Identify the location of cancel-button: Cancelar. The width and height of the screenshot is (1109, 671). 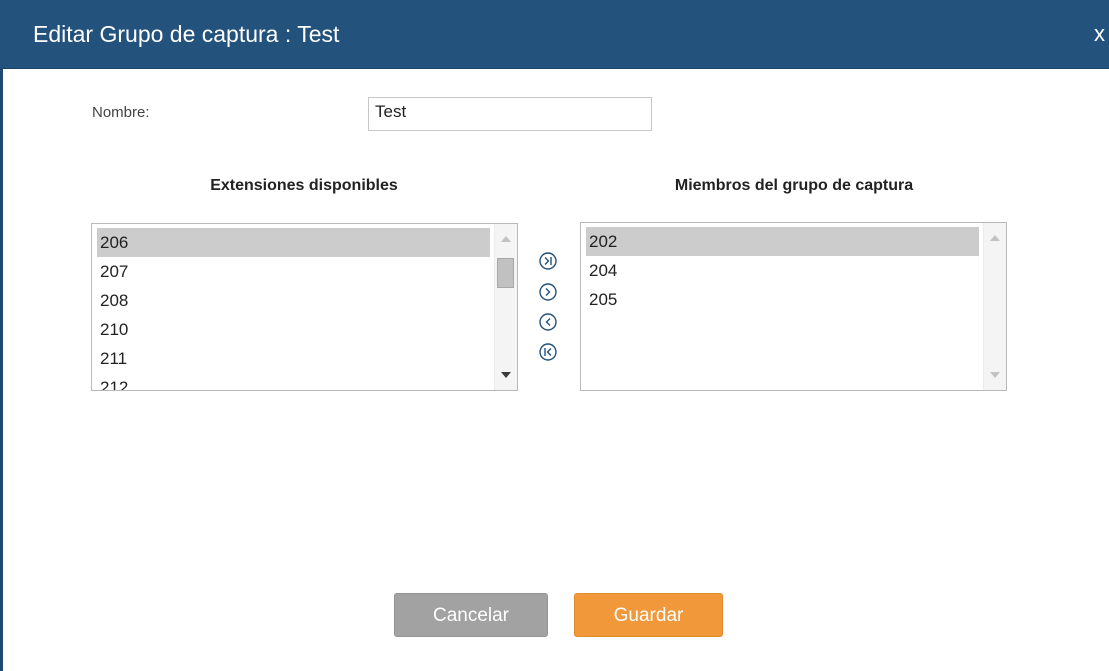
(471, 615).